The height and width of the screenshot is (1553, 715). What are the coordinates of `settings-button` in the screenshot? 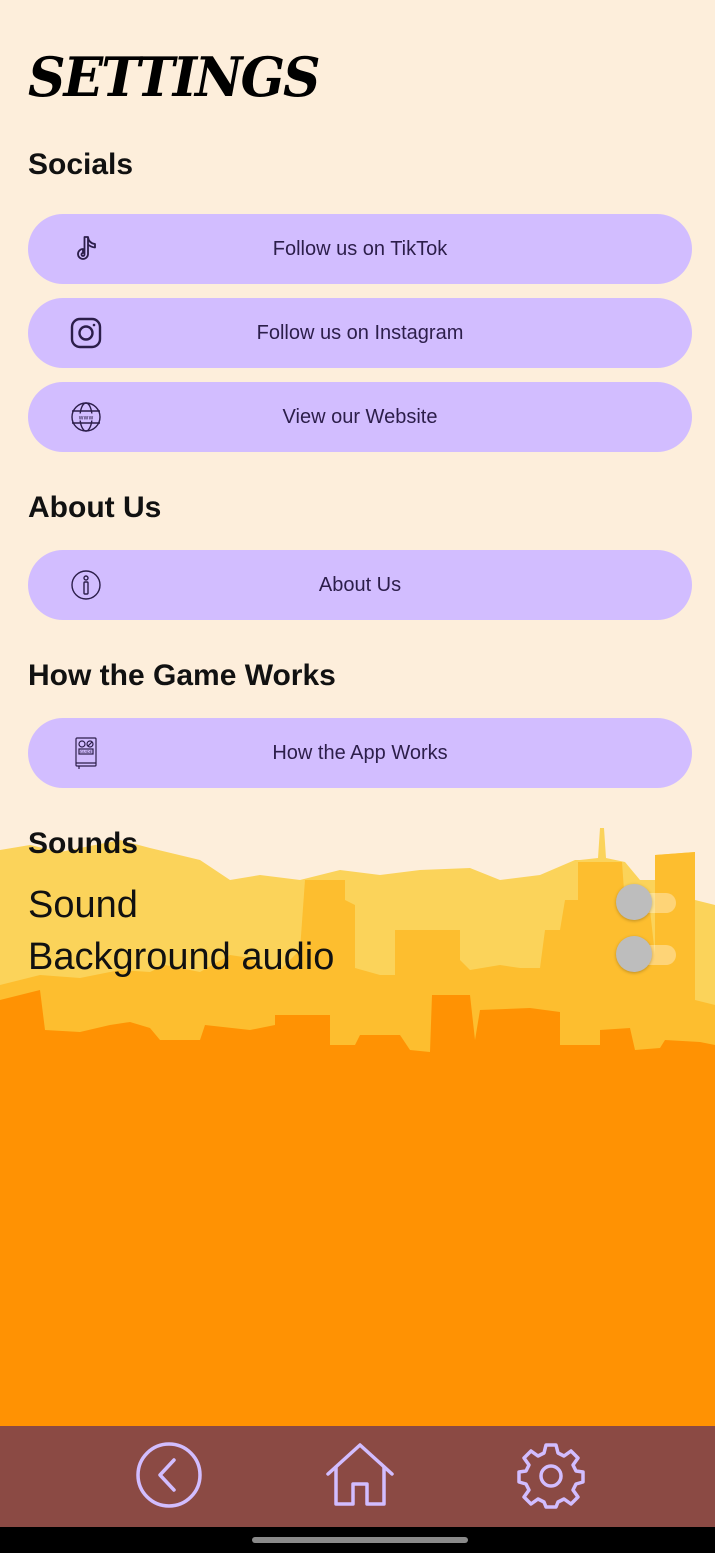 It's located at (551, 1477).